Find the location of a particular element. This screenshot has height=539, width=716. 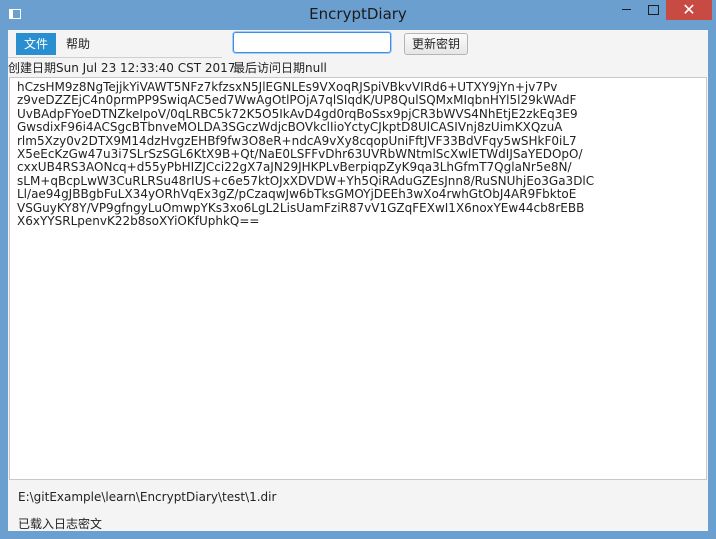

maximize-button is located at coordinates (653, 10).